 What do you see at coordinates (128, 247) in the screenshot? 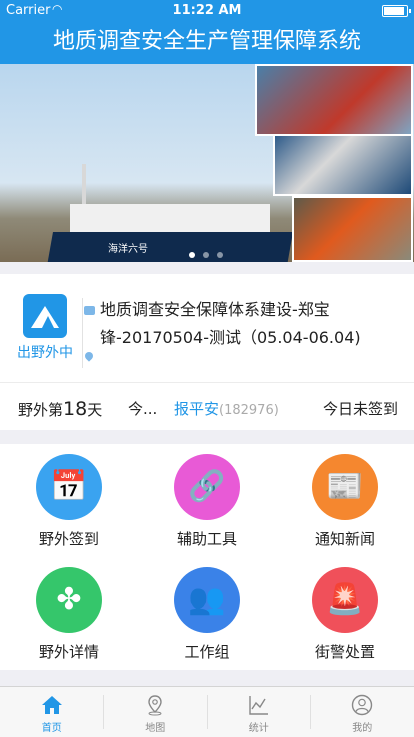
I see `ship-name: 海洋六号` at bounding box center [128, 247].